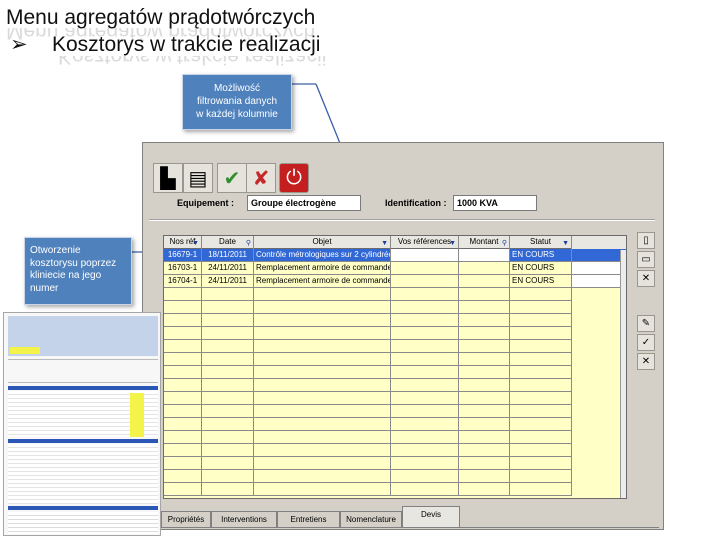  Describe the element at coordinates (244, 519) in the screenshot. I see `tab-interventions: Interventions` at that location.